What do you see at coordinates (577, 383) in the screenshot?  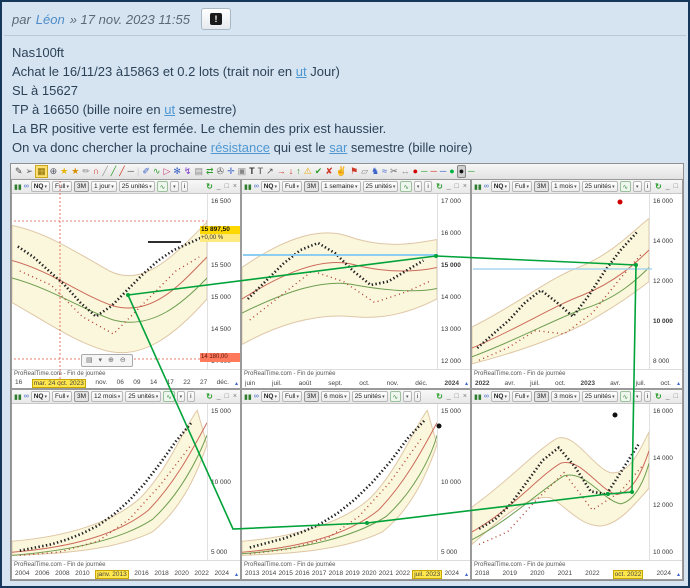 I see `x-axis: 2022 avr. juil. oct. 2023 avr. juil. oct. ▴` at bounding box center [577, 383].